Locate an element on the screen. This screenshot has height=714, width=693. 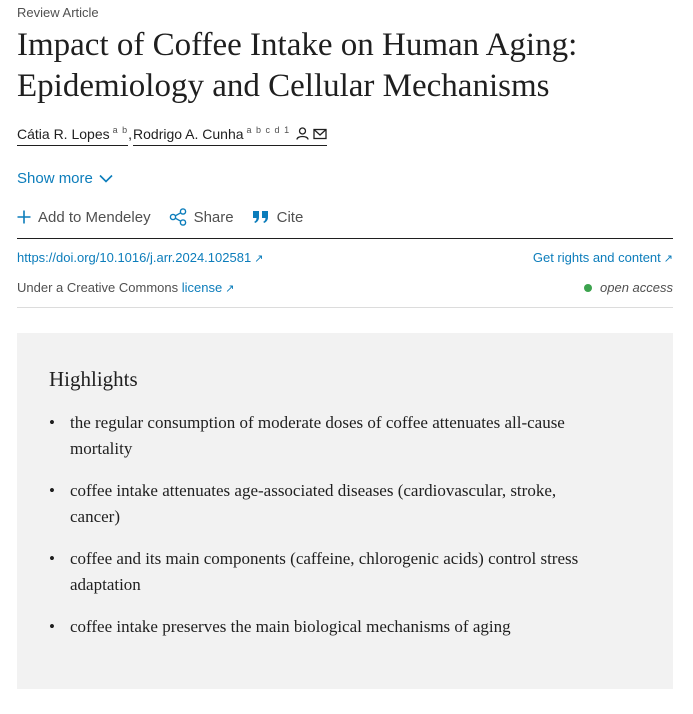
author-affiliation-marks: a b c d 1 is located at coordinates (268, 130).